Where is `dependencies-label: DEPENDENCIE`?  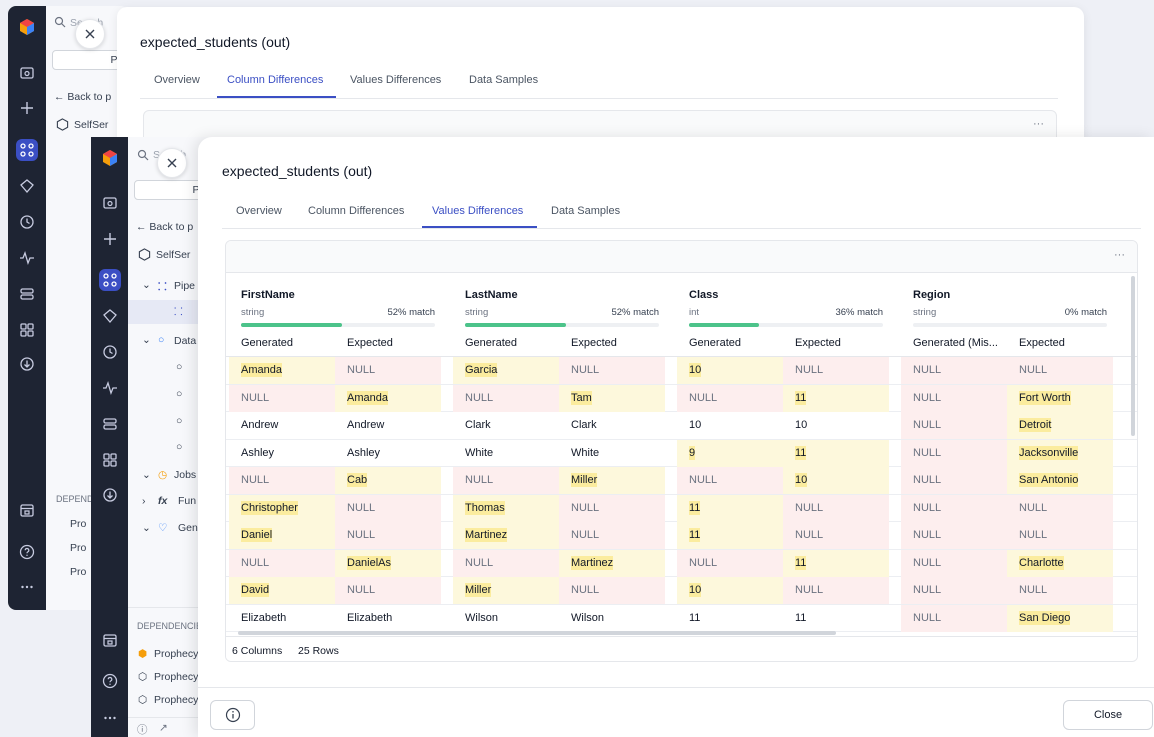 dependencies-label: DEPENDENCIE is located at coordinates (170, 626).